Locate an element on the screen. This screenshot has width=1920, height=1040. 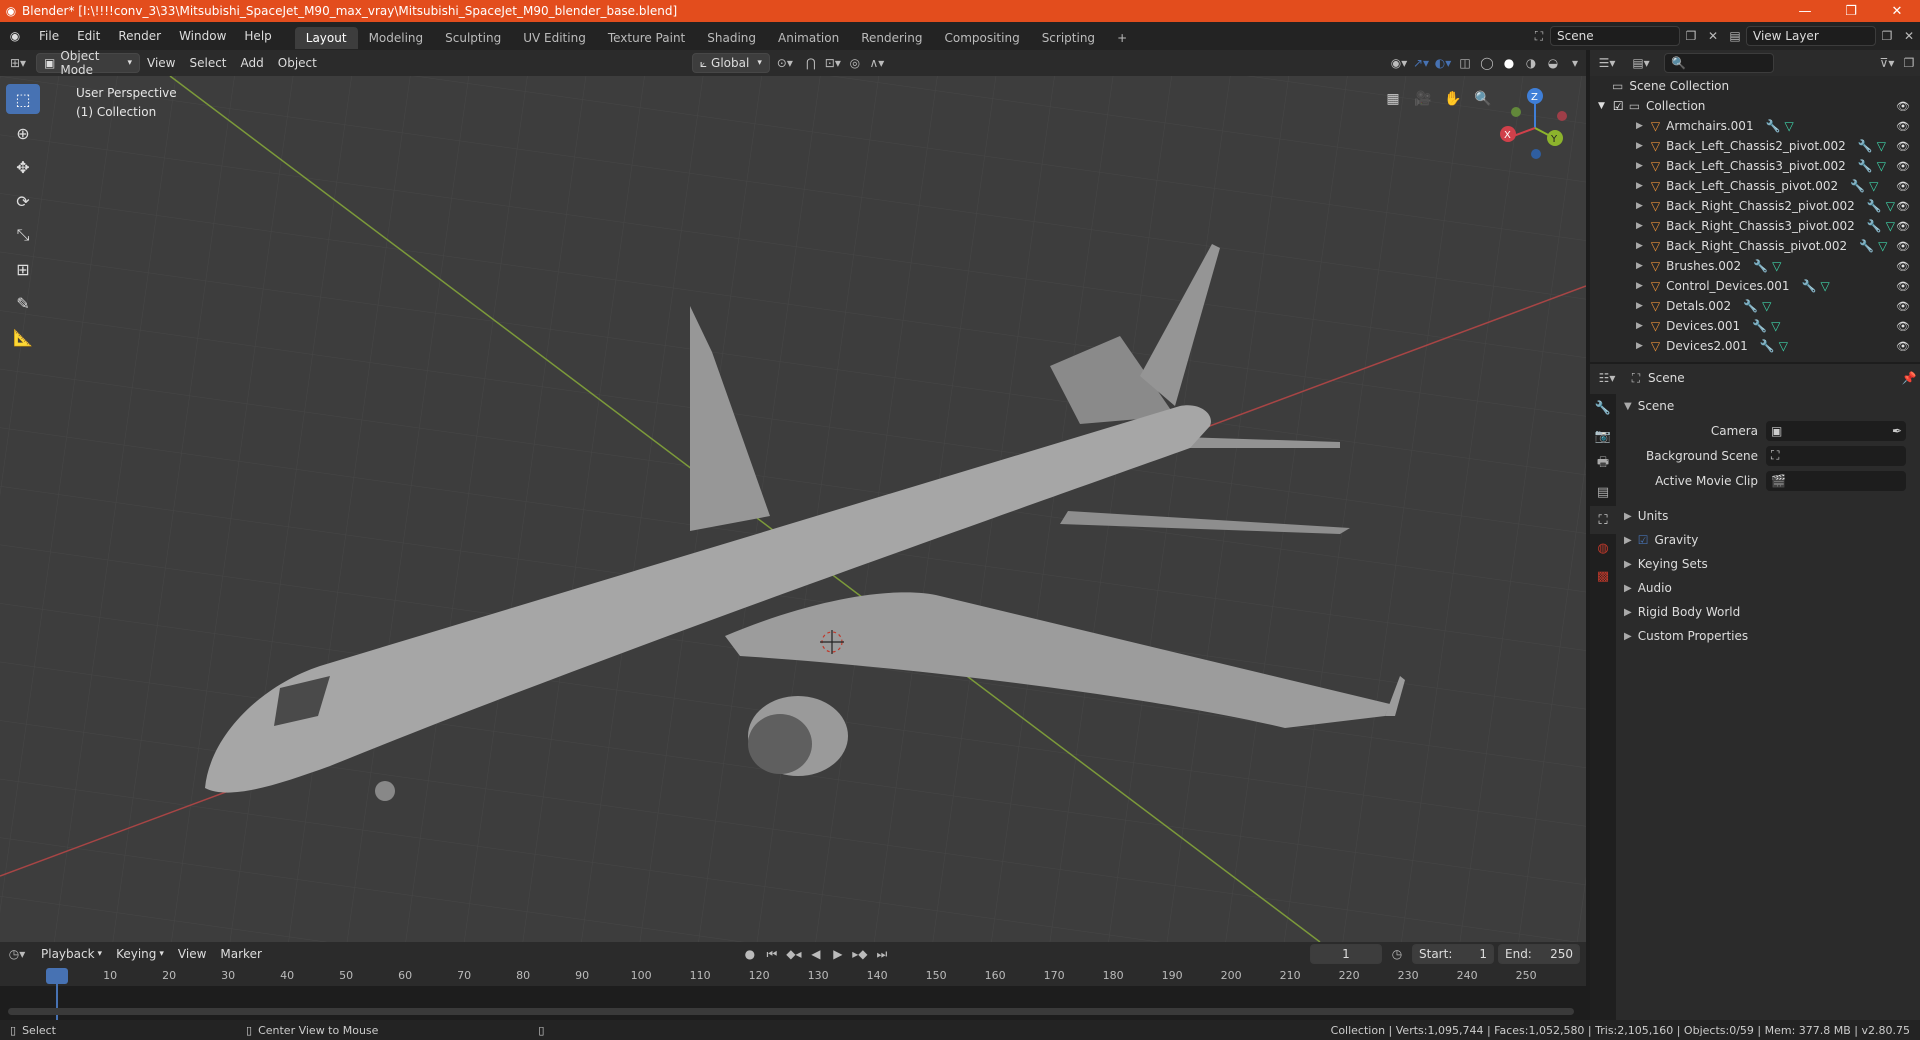
delete-view-layer-icon: ✕ is located at coordinates (1909, 36).